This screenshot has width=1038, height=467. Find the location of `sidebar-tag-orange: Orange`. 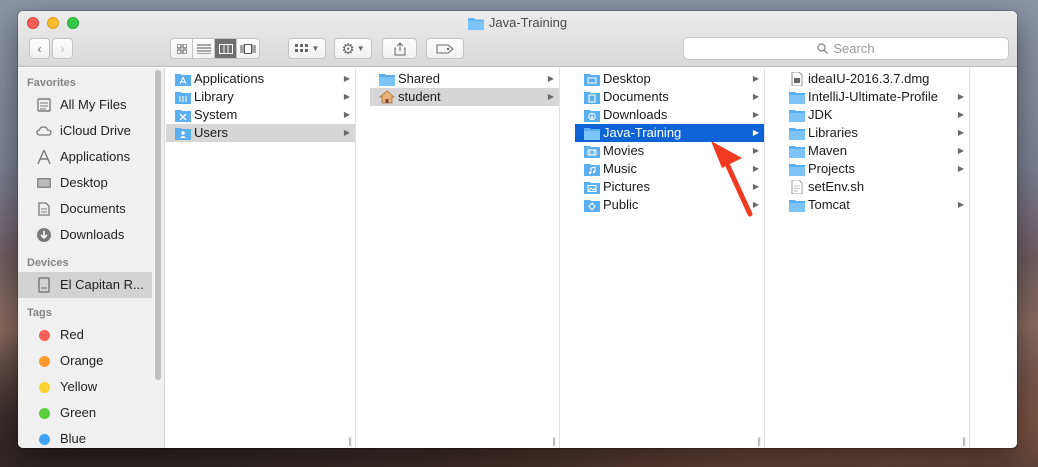

sidebar-tag-orange: Orange is located at coordinates (91, 361).